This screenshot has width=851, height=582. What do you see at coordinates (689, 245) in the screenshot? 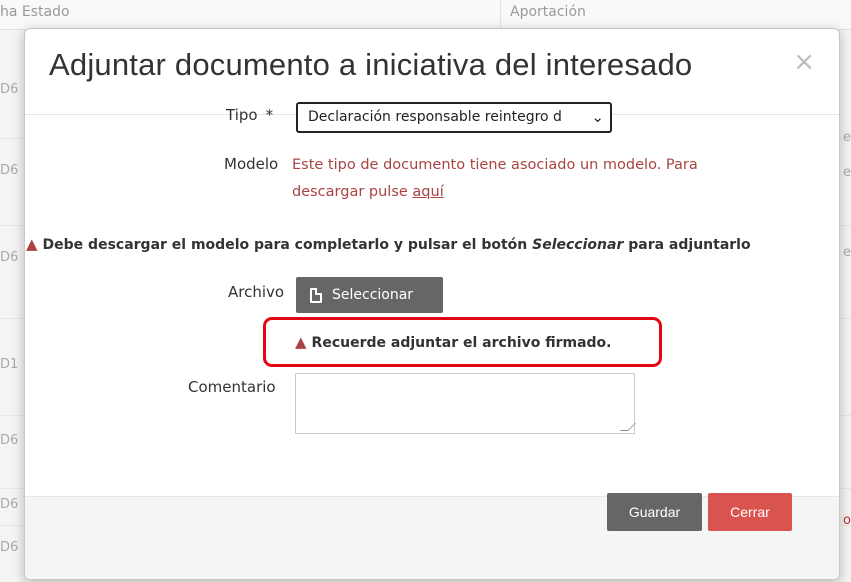
I see `warning-suffix: para adjuntarlo` at bounding box center [689, 245].